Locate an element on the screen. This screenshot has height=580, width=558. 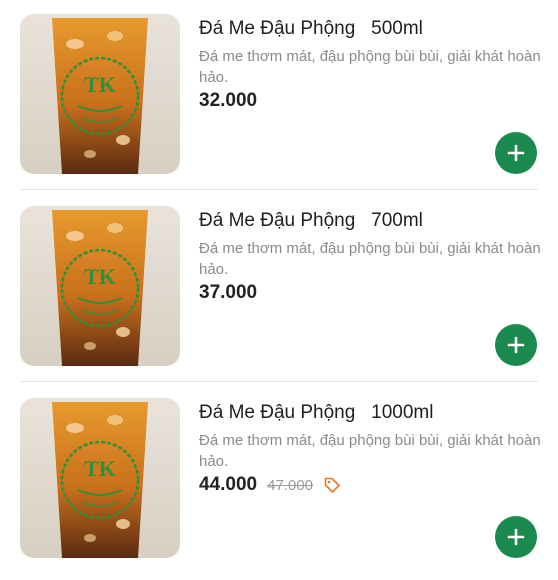
price-row: 37.000 is located at coordinates (228, 293).